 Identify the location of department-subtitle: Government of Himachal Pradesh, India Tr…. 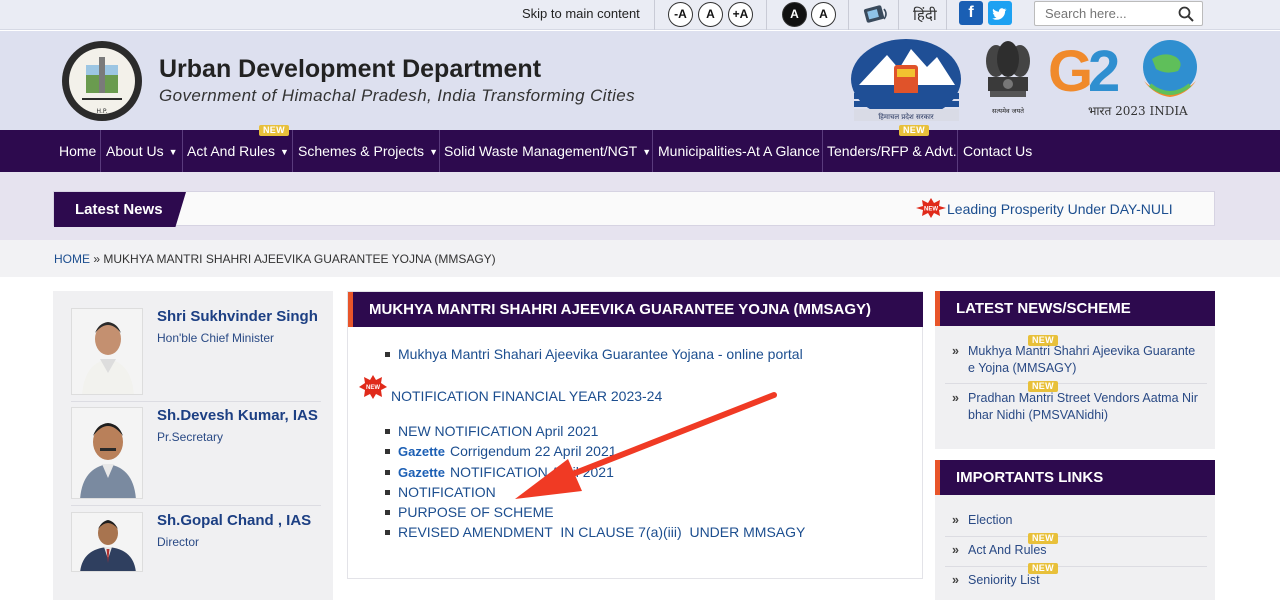
(397, 95).